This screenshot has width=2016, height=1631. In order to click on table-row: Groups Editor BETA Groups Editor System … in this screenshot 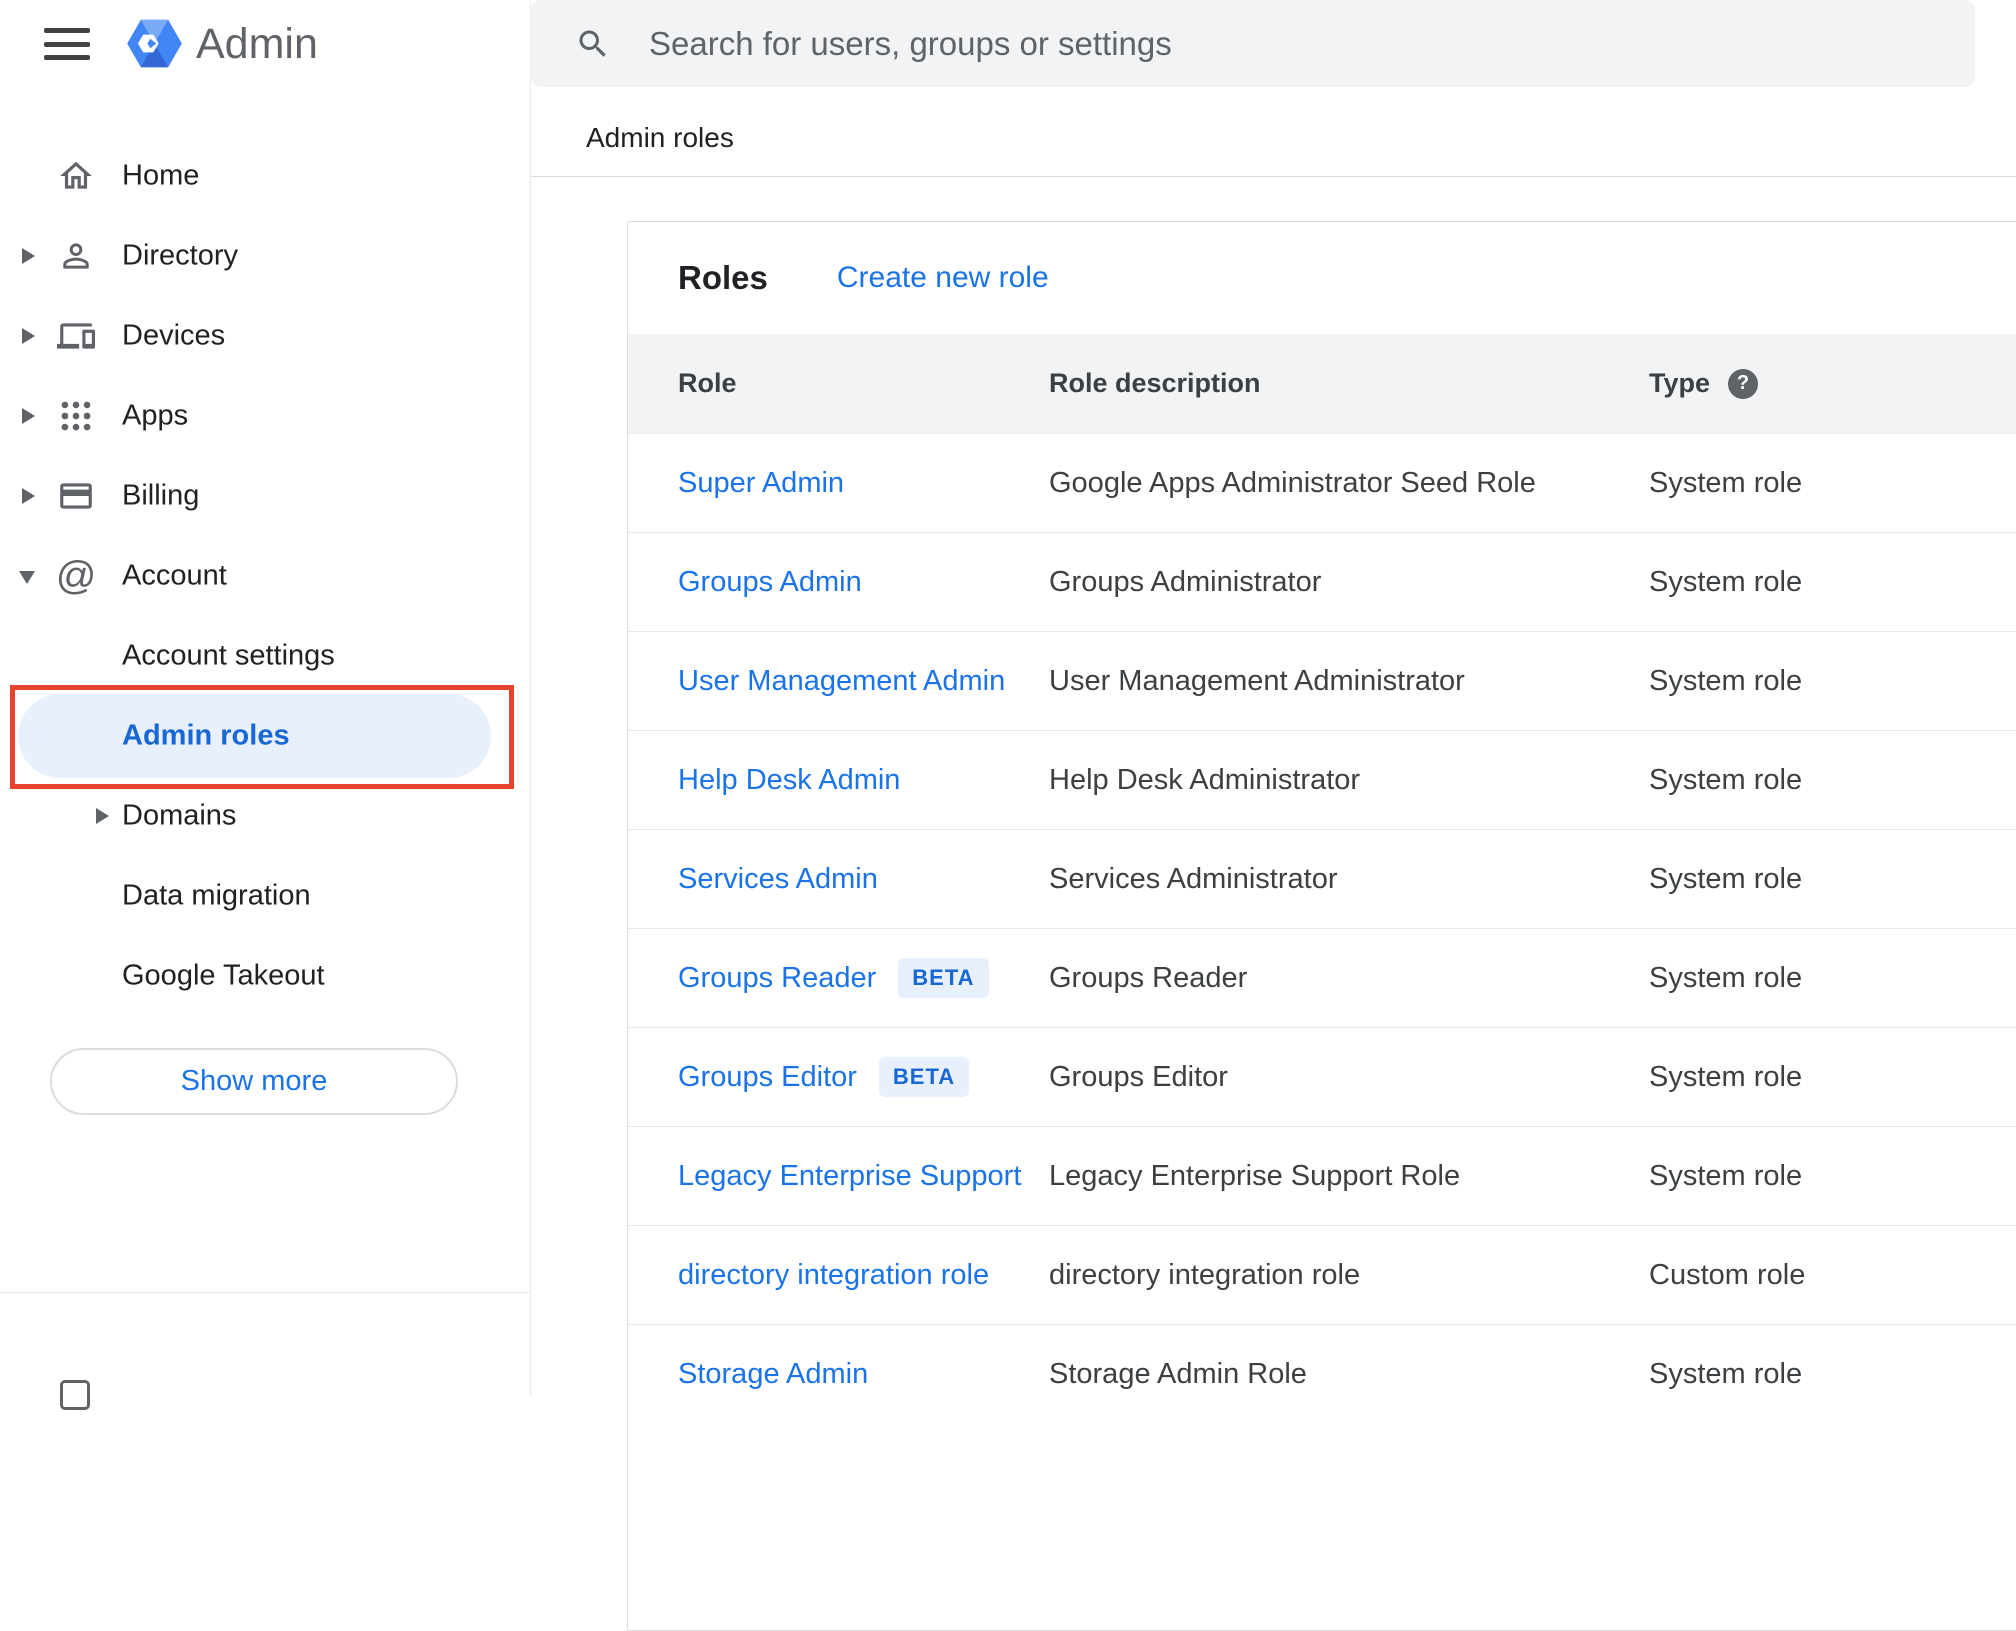, I will do `click(1322, 1076)`.